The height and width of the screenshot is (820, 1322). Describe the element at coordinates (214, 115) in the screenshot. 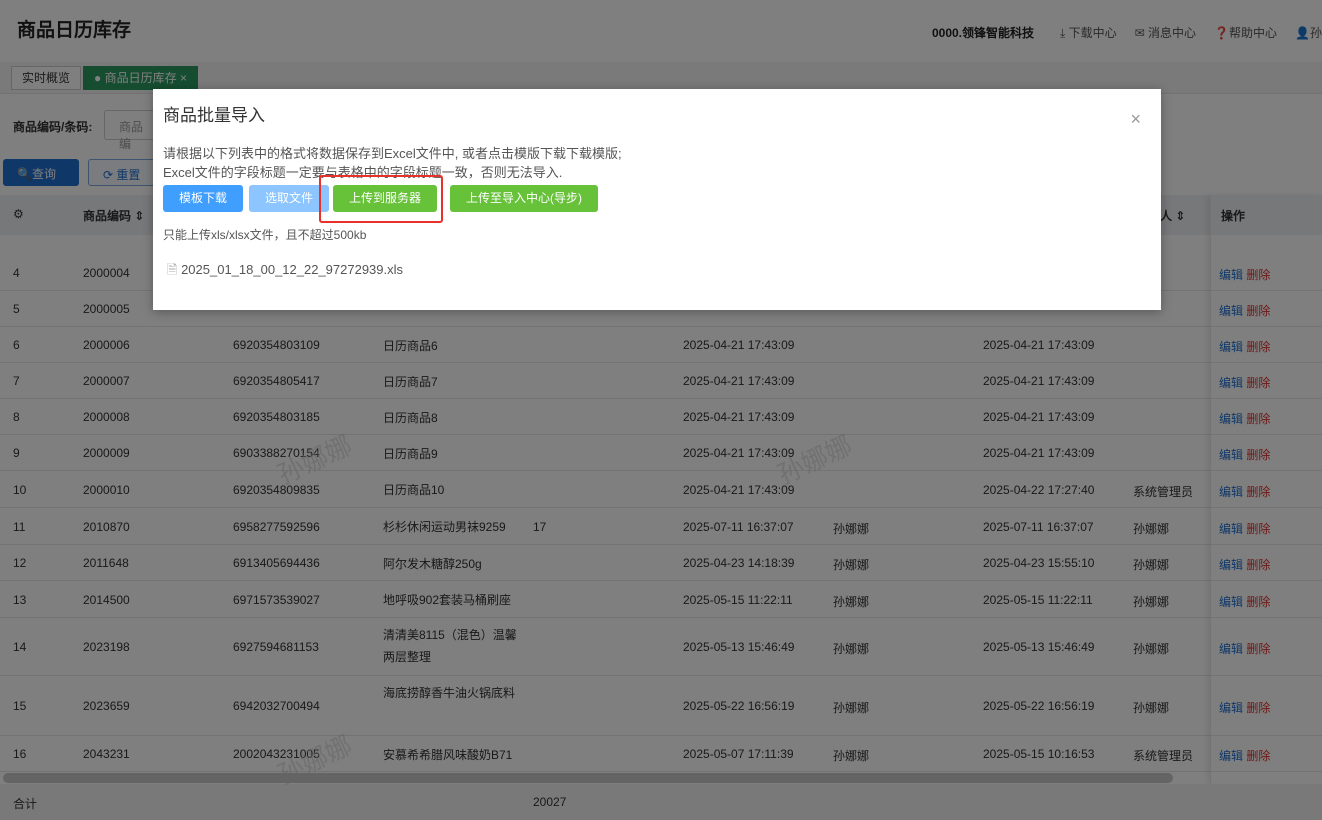

I see `dialog-title: 商品批量导入` at that location.